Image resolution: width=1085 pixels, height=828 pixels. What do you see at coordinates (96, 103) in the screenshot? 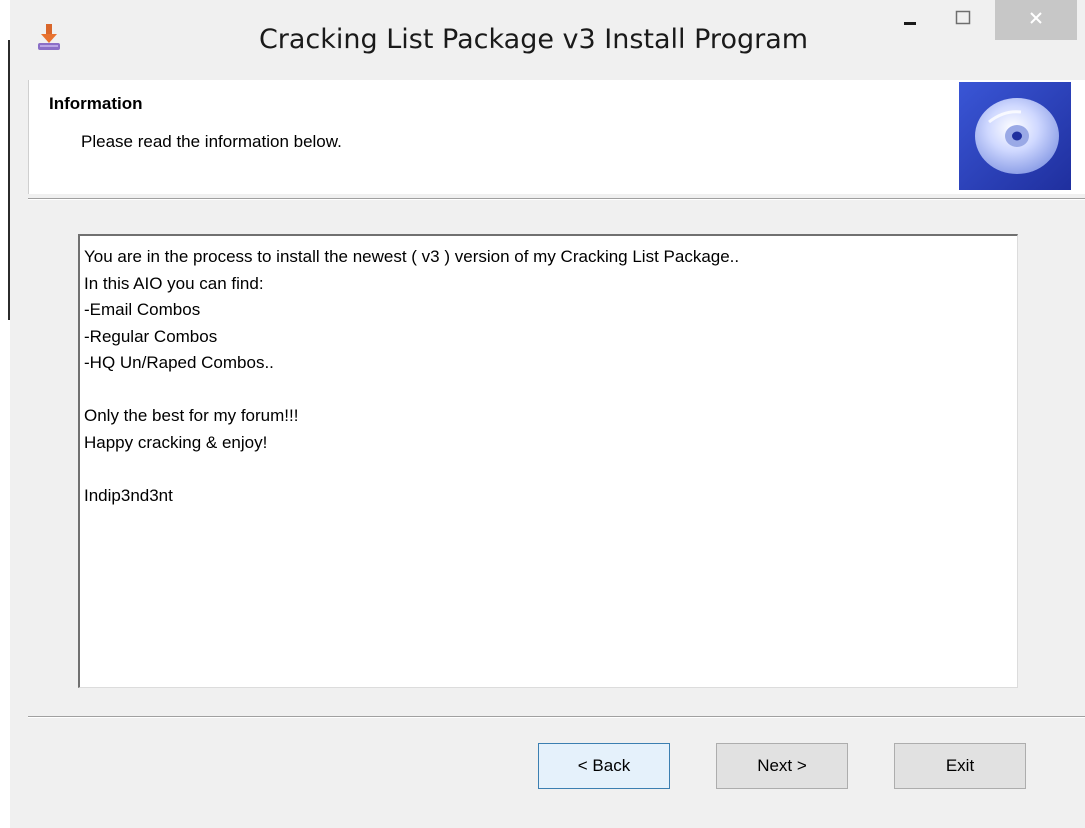
I see `page-title: Information` at bounding box center [96, 103].